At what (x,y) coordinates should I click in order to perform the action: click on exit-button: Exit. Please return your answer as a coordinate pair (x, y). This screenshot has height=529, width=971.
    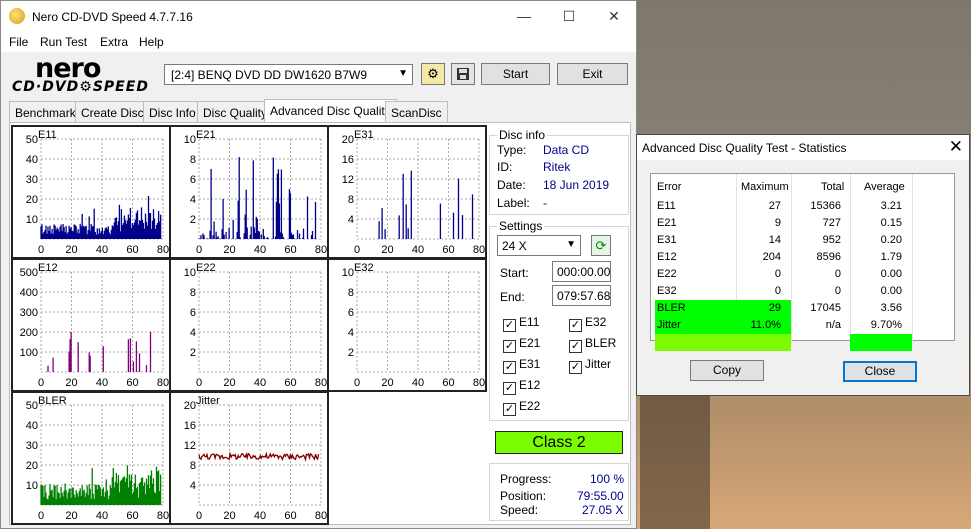
    Looking at the image, I should click on (592, 74).